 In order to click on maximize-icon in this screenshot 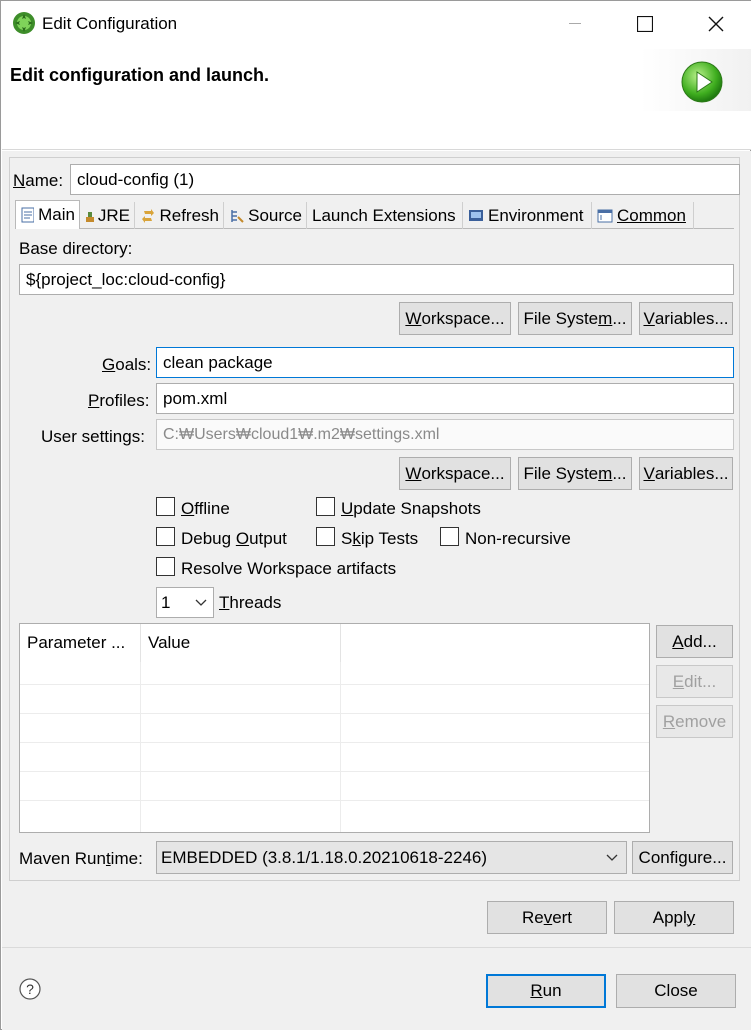, I will do `click(645, 24)`.